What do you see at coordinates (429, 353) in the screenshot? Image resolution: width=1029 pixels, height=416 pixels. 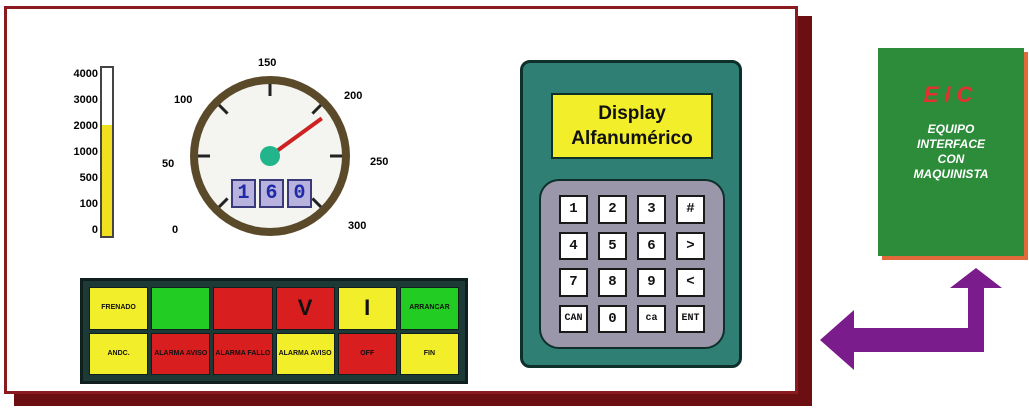 I see `status-cell-fin: FIN` at bounding box center [429, 353].